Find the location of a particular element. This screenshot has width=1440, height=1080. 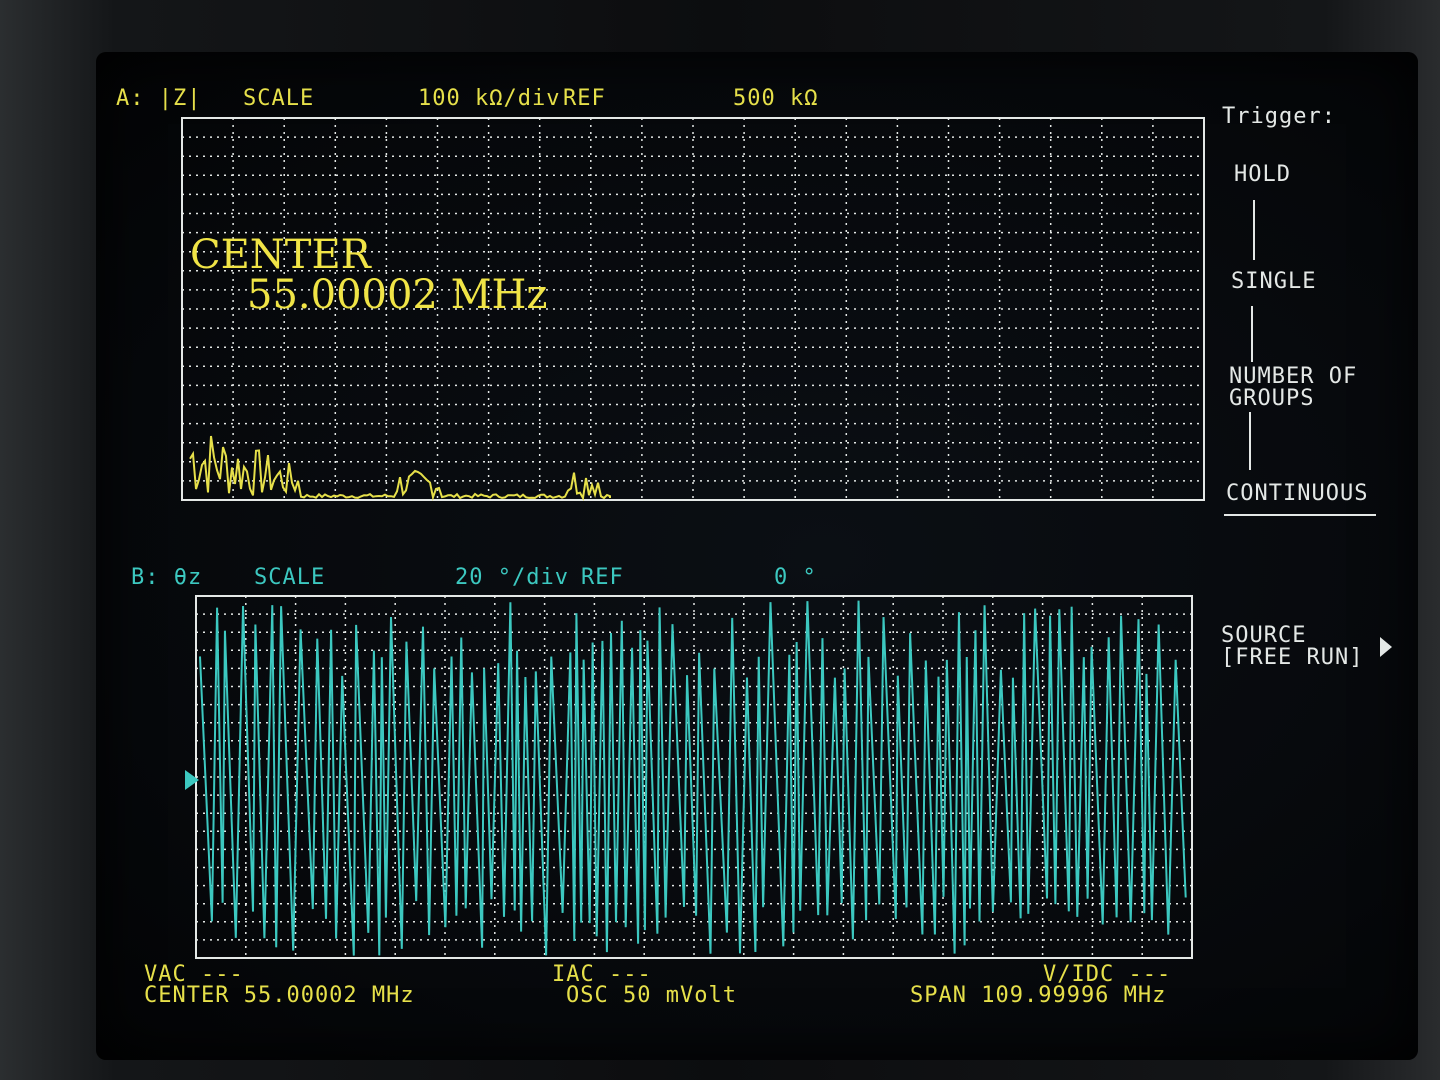

trace-a-impedance-curve is located at coordinates (400, 468).